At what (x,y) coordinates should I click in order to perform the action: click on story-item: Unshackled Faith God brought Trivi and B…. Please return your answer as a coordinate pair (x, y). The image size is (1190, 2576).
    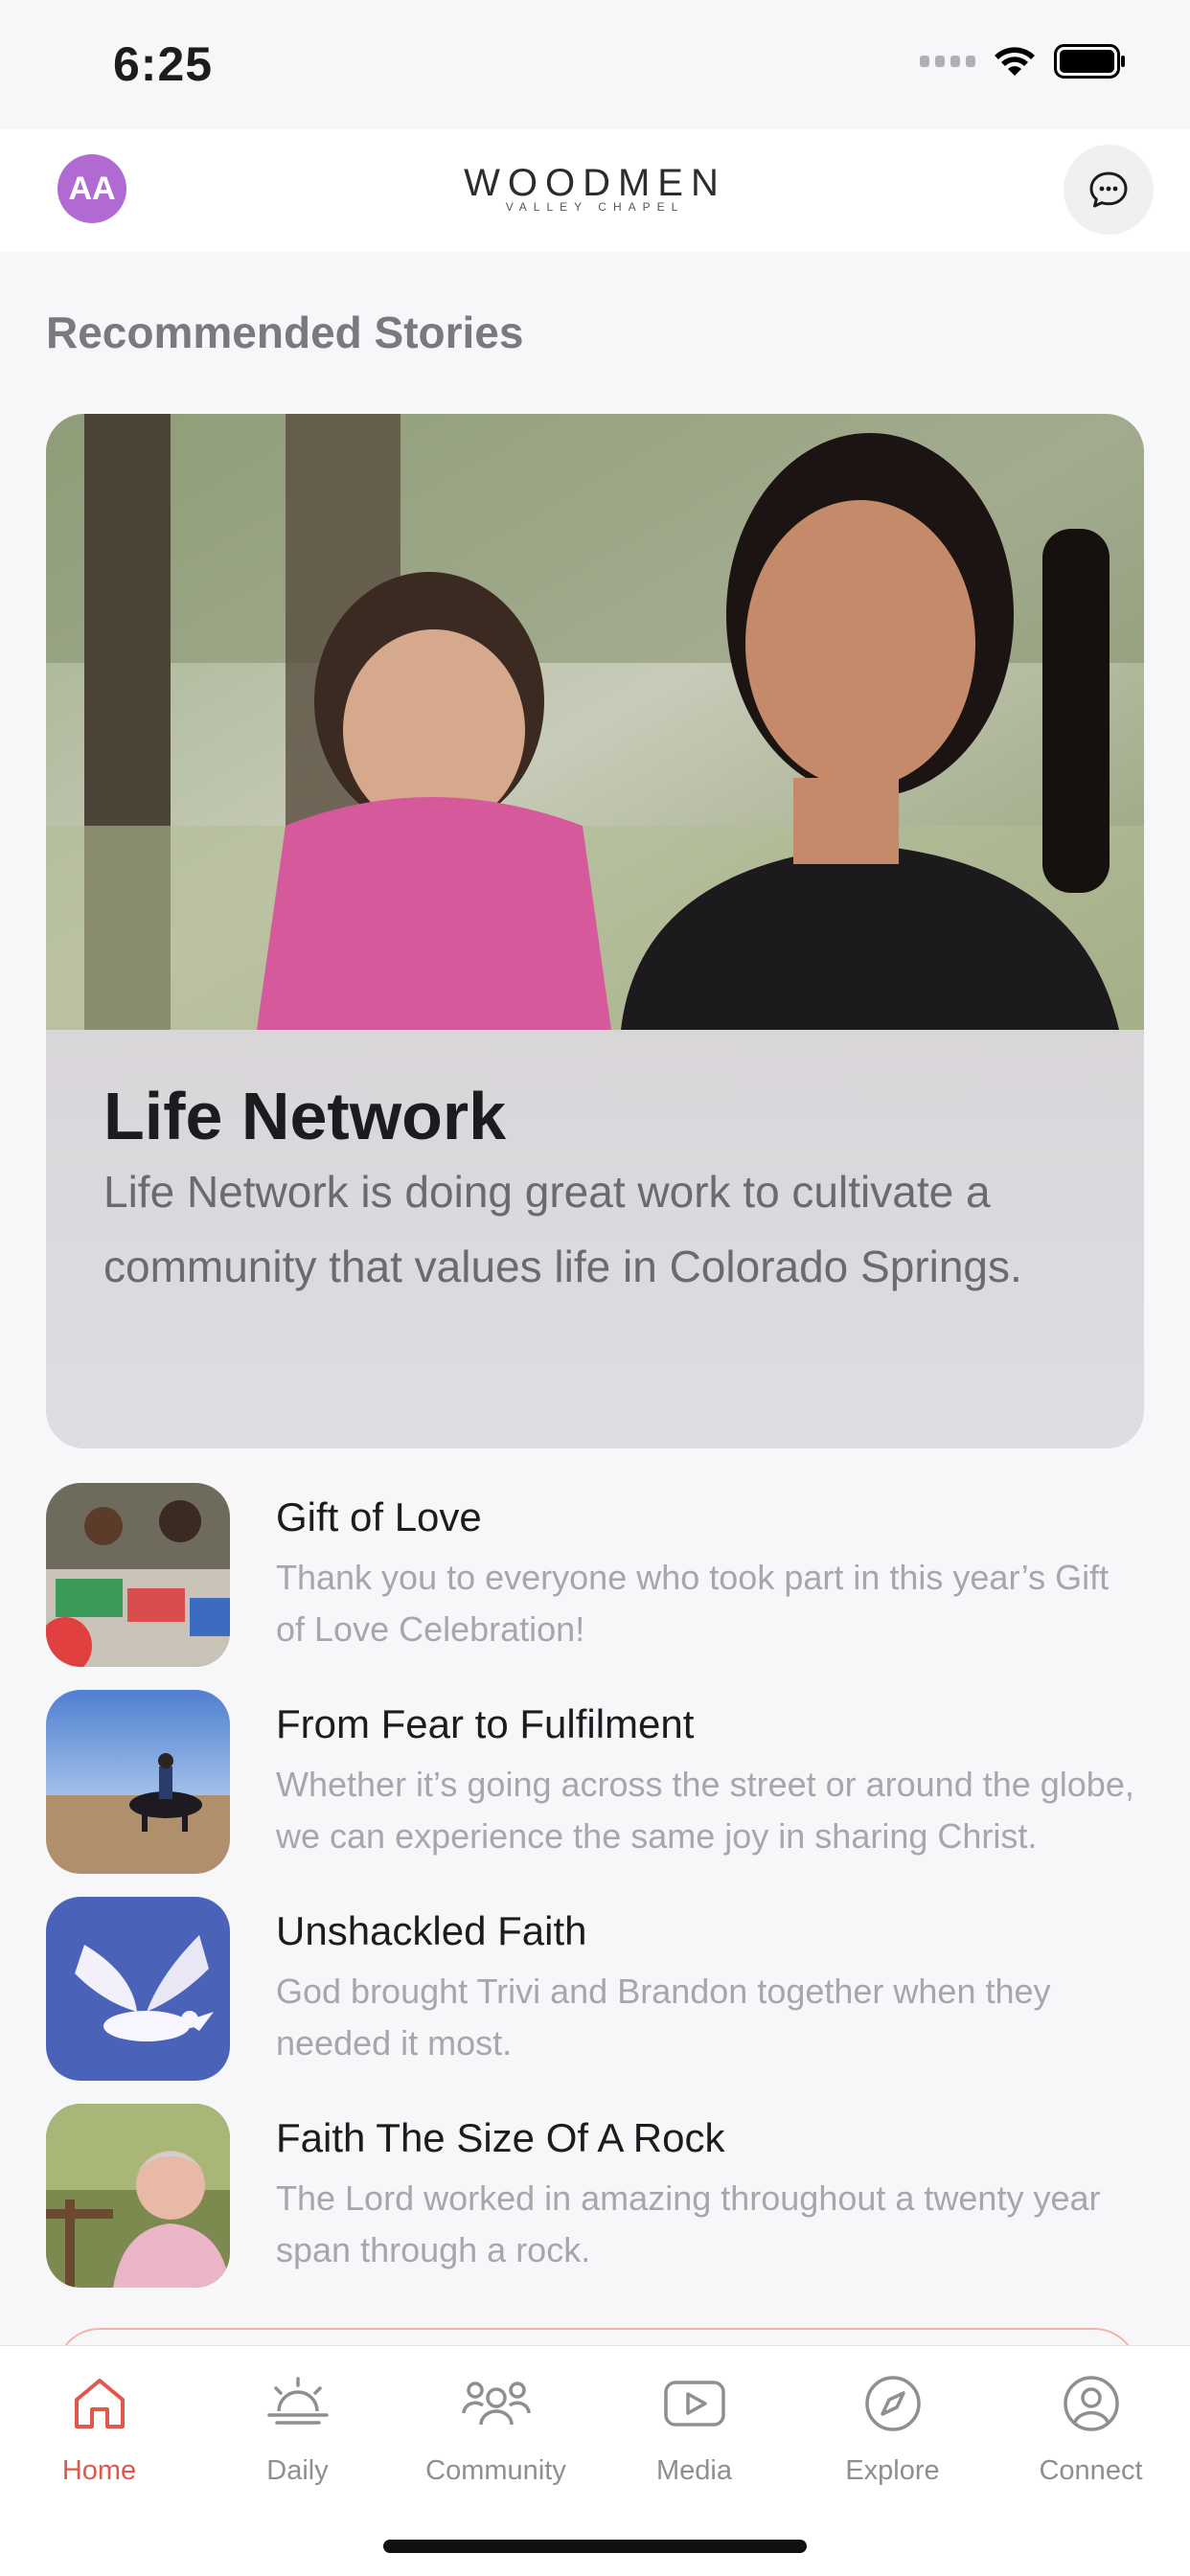
    Looking at the image, I should click on (595, 1989).